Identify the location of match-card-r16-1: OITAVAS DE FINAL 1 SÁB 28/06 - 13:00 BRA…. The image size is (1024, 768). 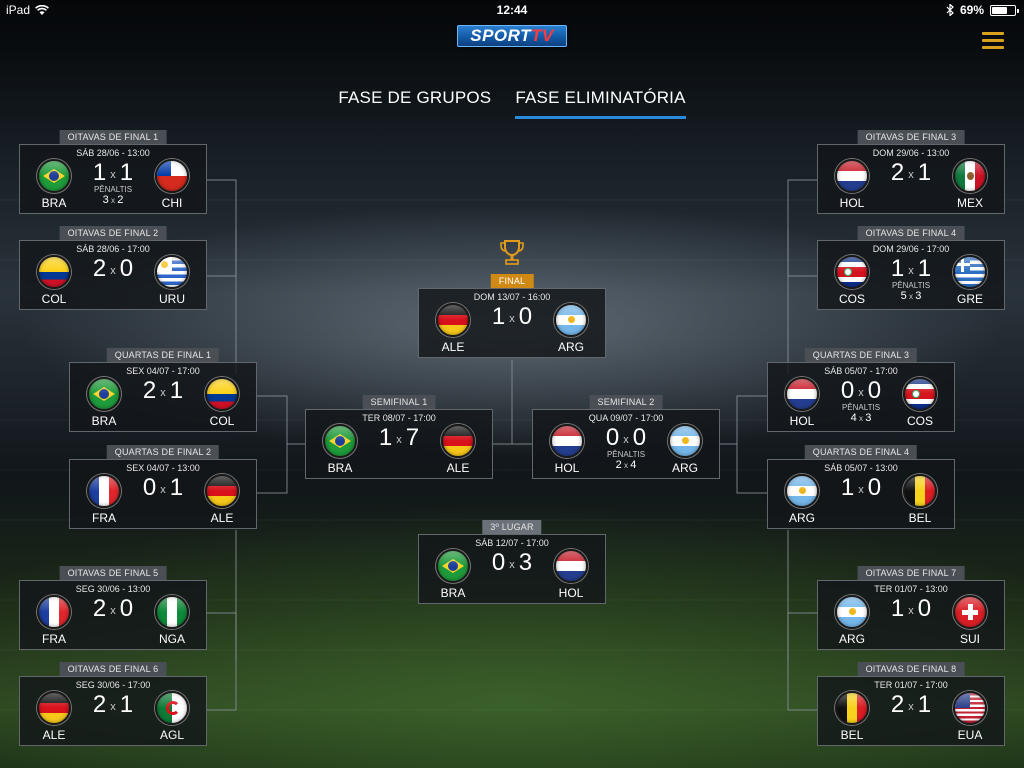
(113, 174).